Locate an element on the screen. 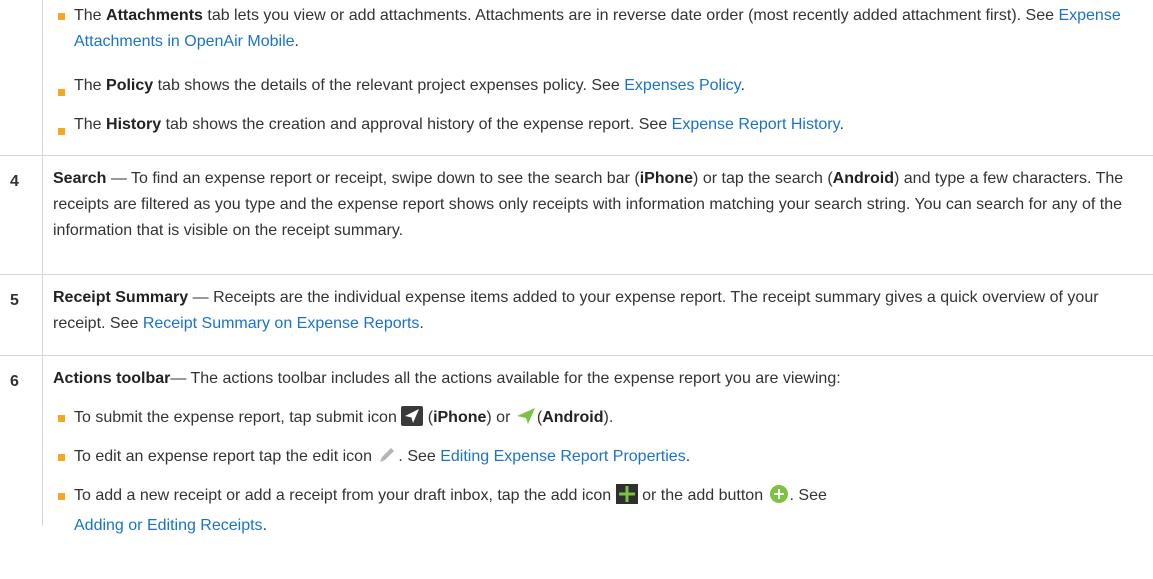 Image resolution: width=1153 pixels, height=579 pixels. add-button-icon is located at coordinates (779, 498).